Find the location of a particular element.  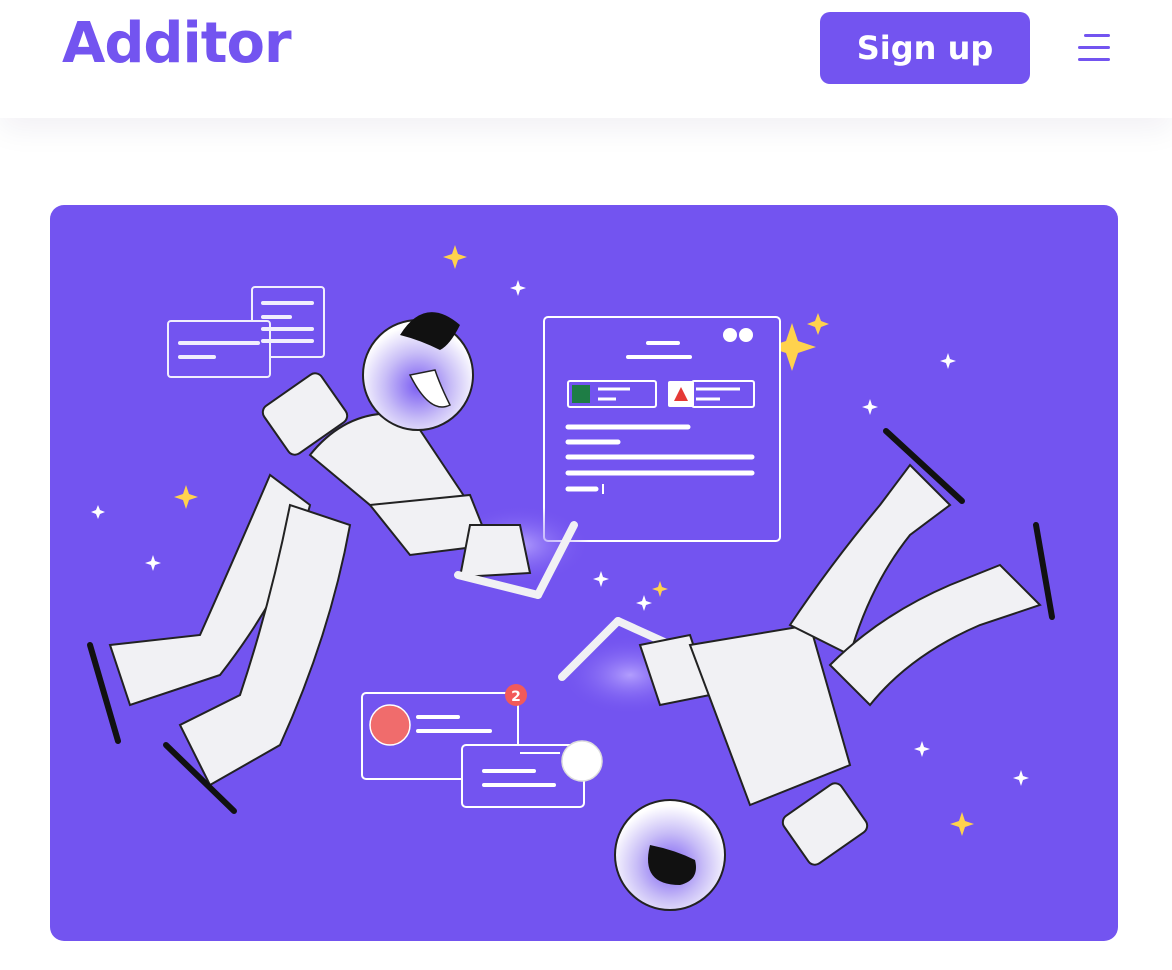

excel-file-icon is located at coordinates (581, 394).